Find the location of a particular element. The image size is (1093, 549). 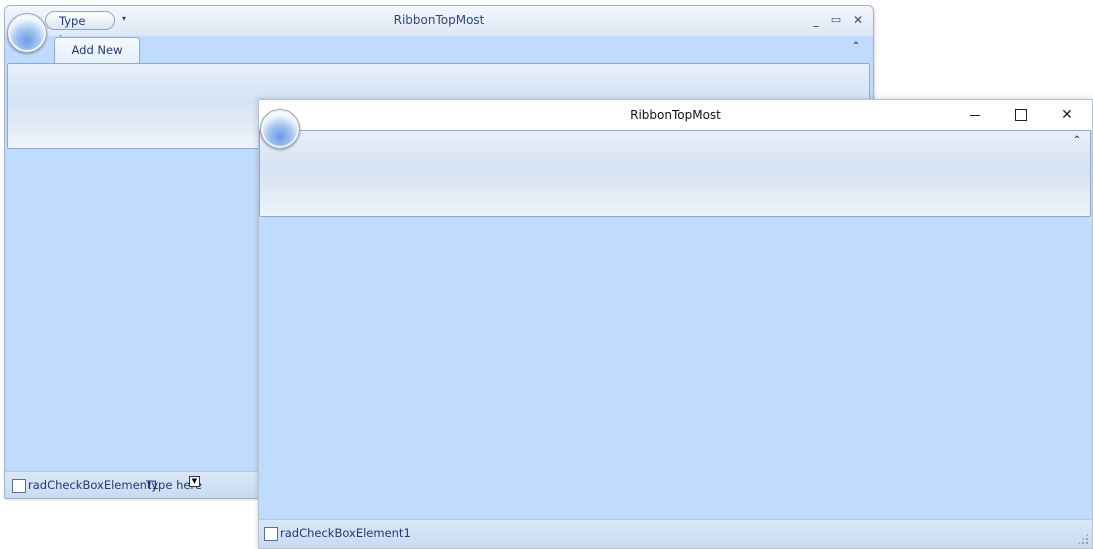

minimize-icon is located at coordinates (975, 115).